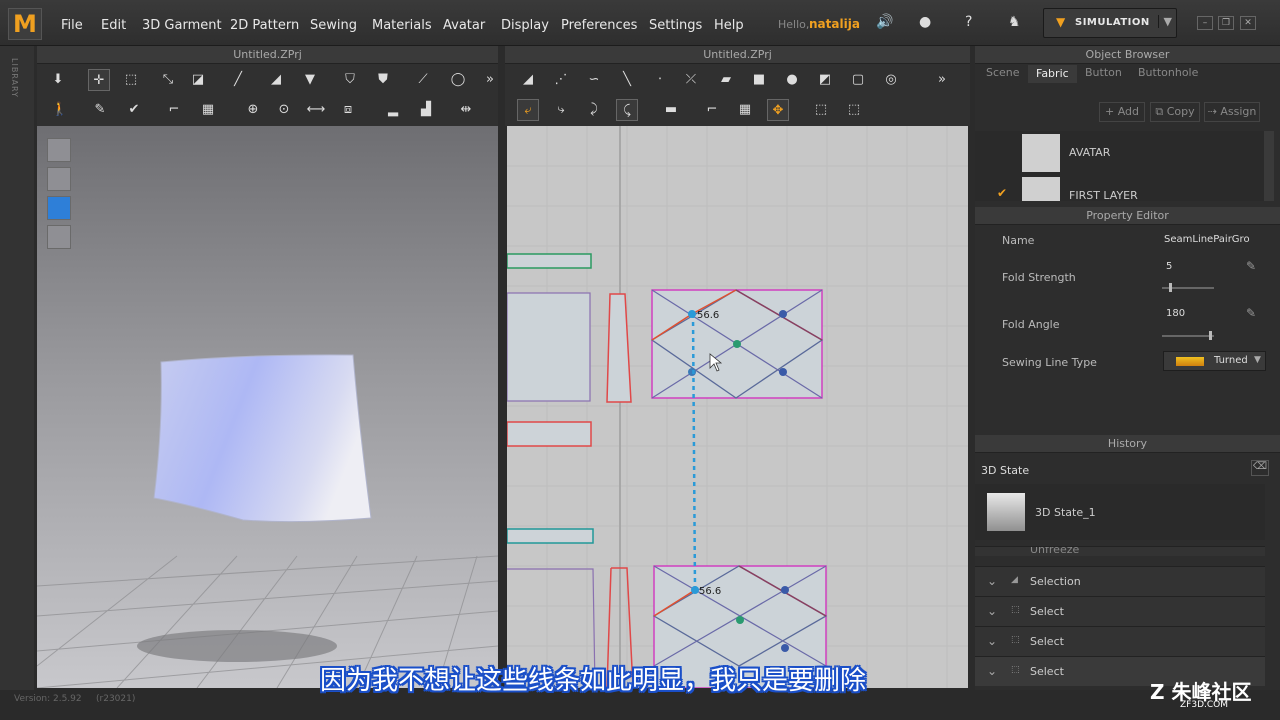 The height and width of the screenshot is (720, 1280). Describe the element at coordinates (1260, 468) in the screenshot. I see `history-delete-icon: ⌫` at that location.